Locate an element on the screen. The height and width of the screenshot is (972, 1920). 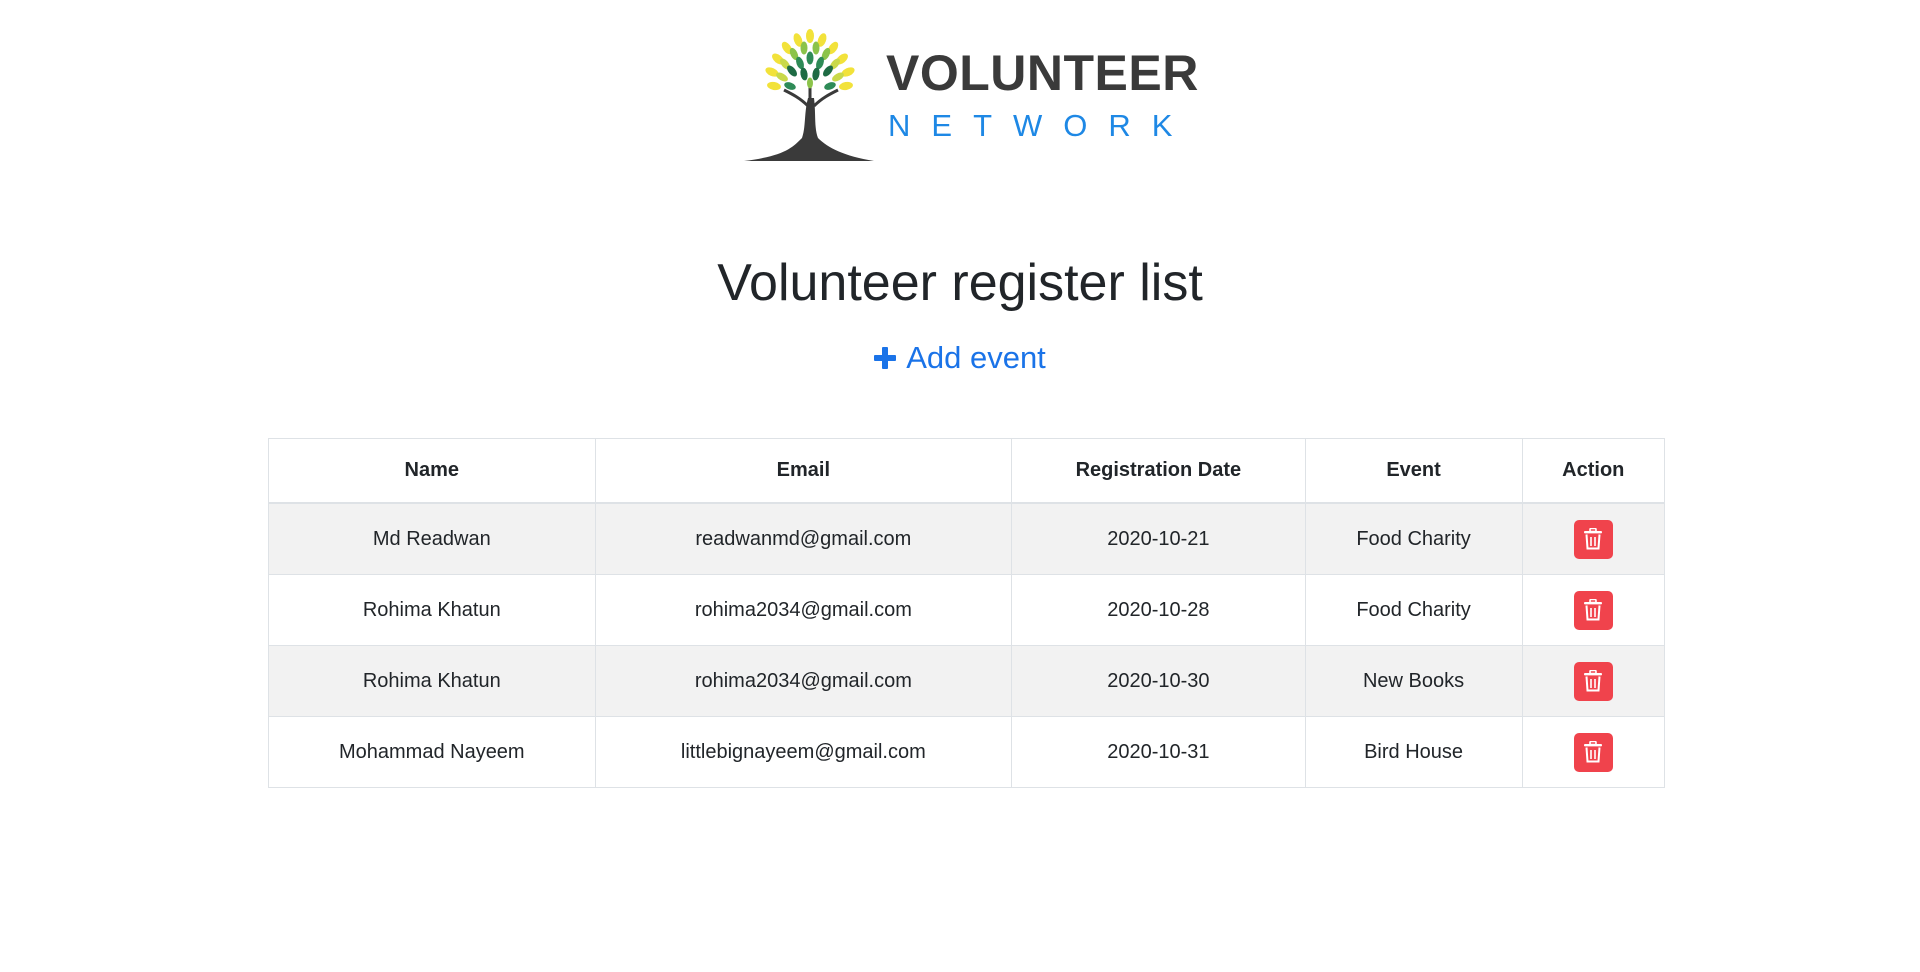
cell-email: readwanmd@gmail.com is located at coordinates (803, 538).